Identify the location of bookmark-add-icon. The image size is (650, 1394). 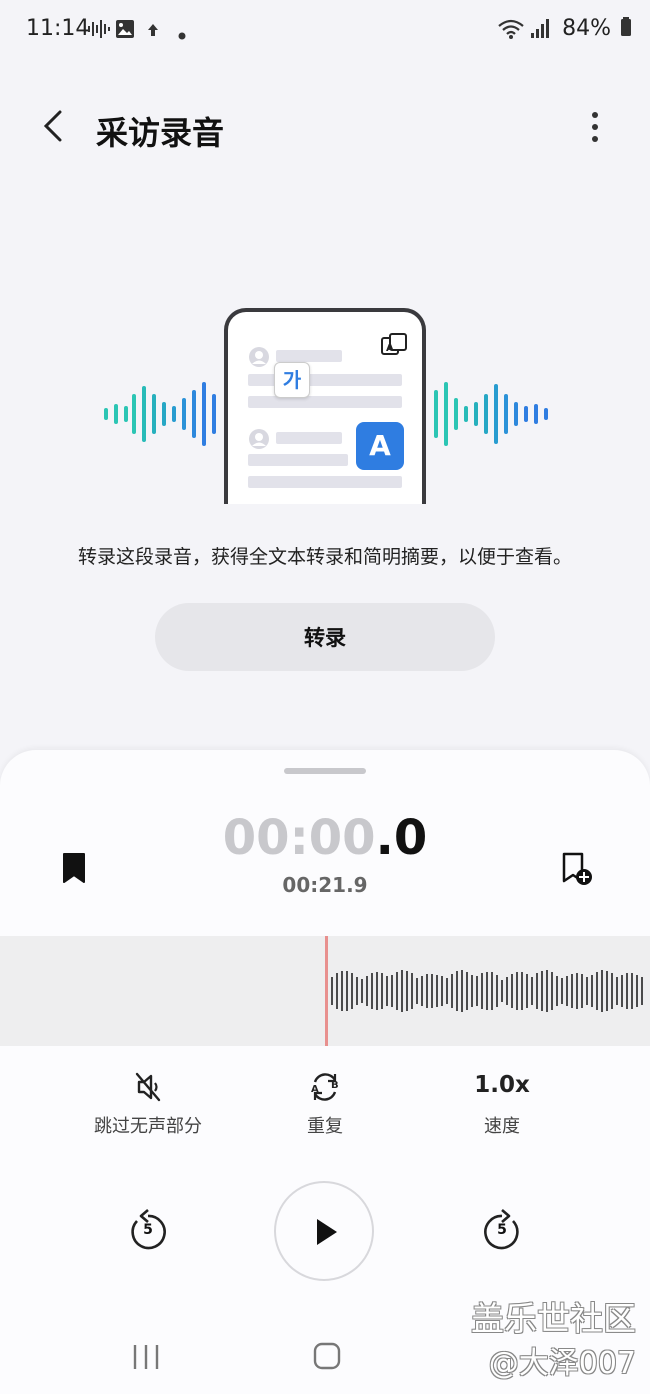
(578, 872).